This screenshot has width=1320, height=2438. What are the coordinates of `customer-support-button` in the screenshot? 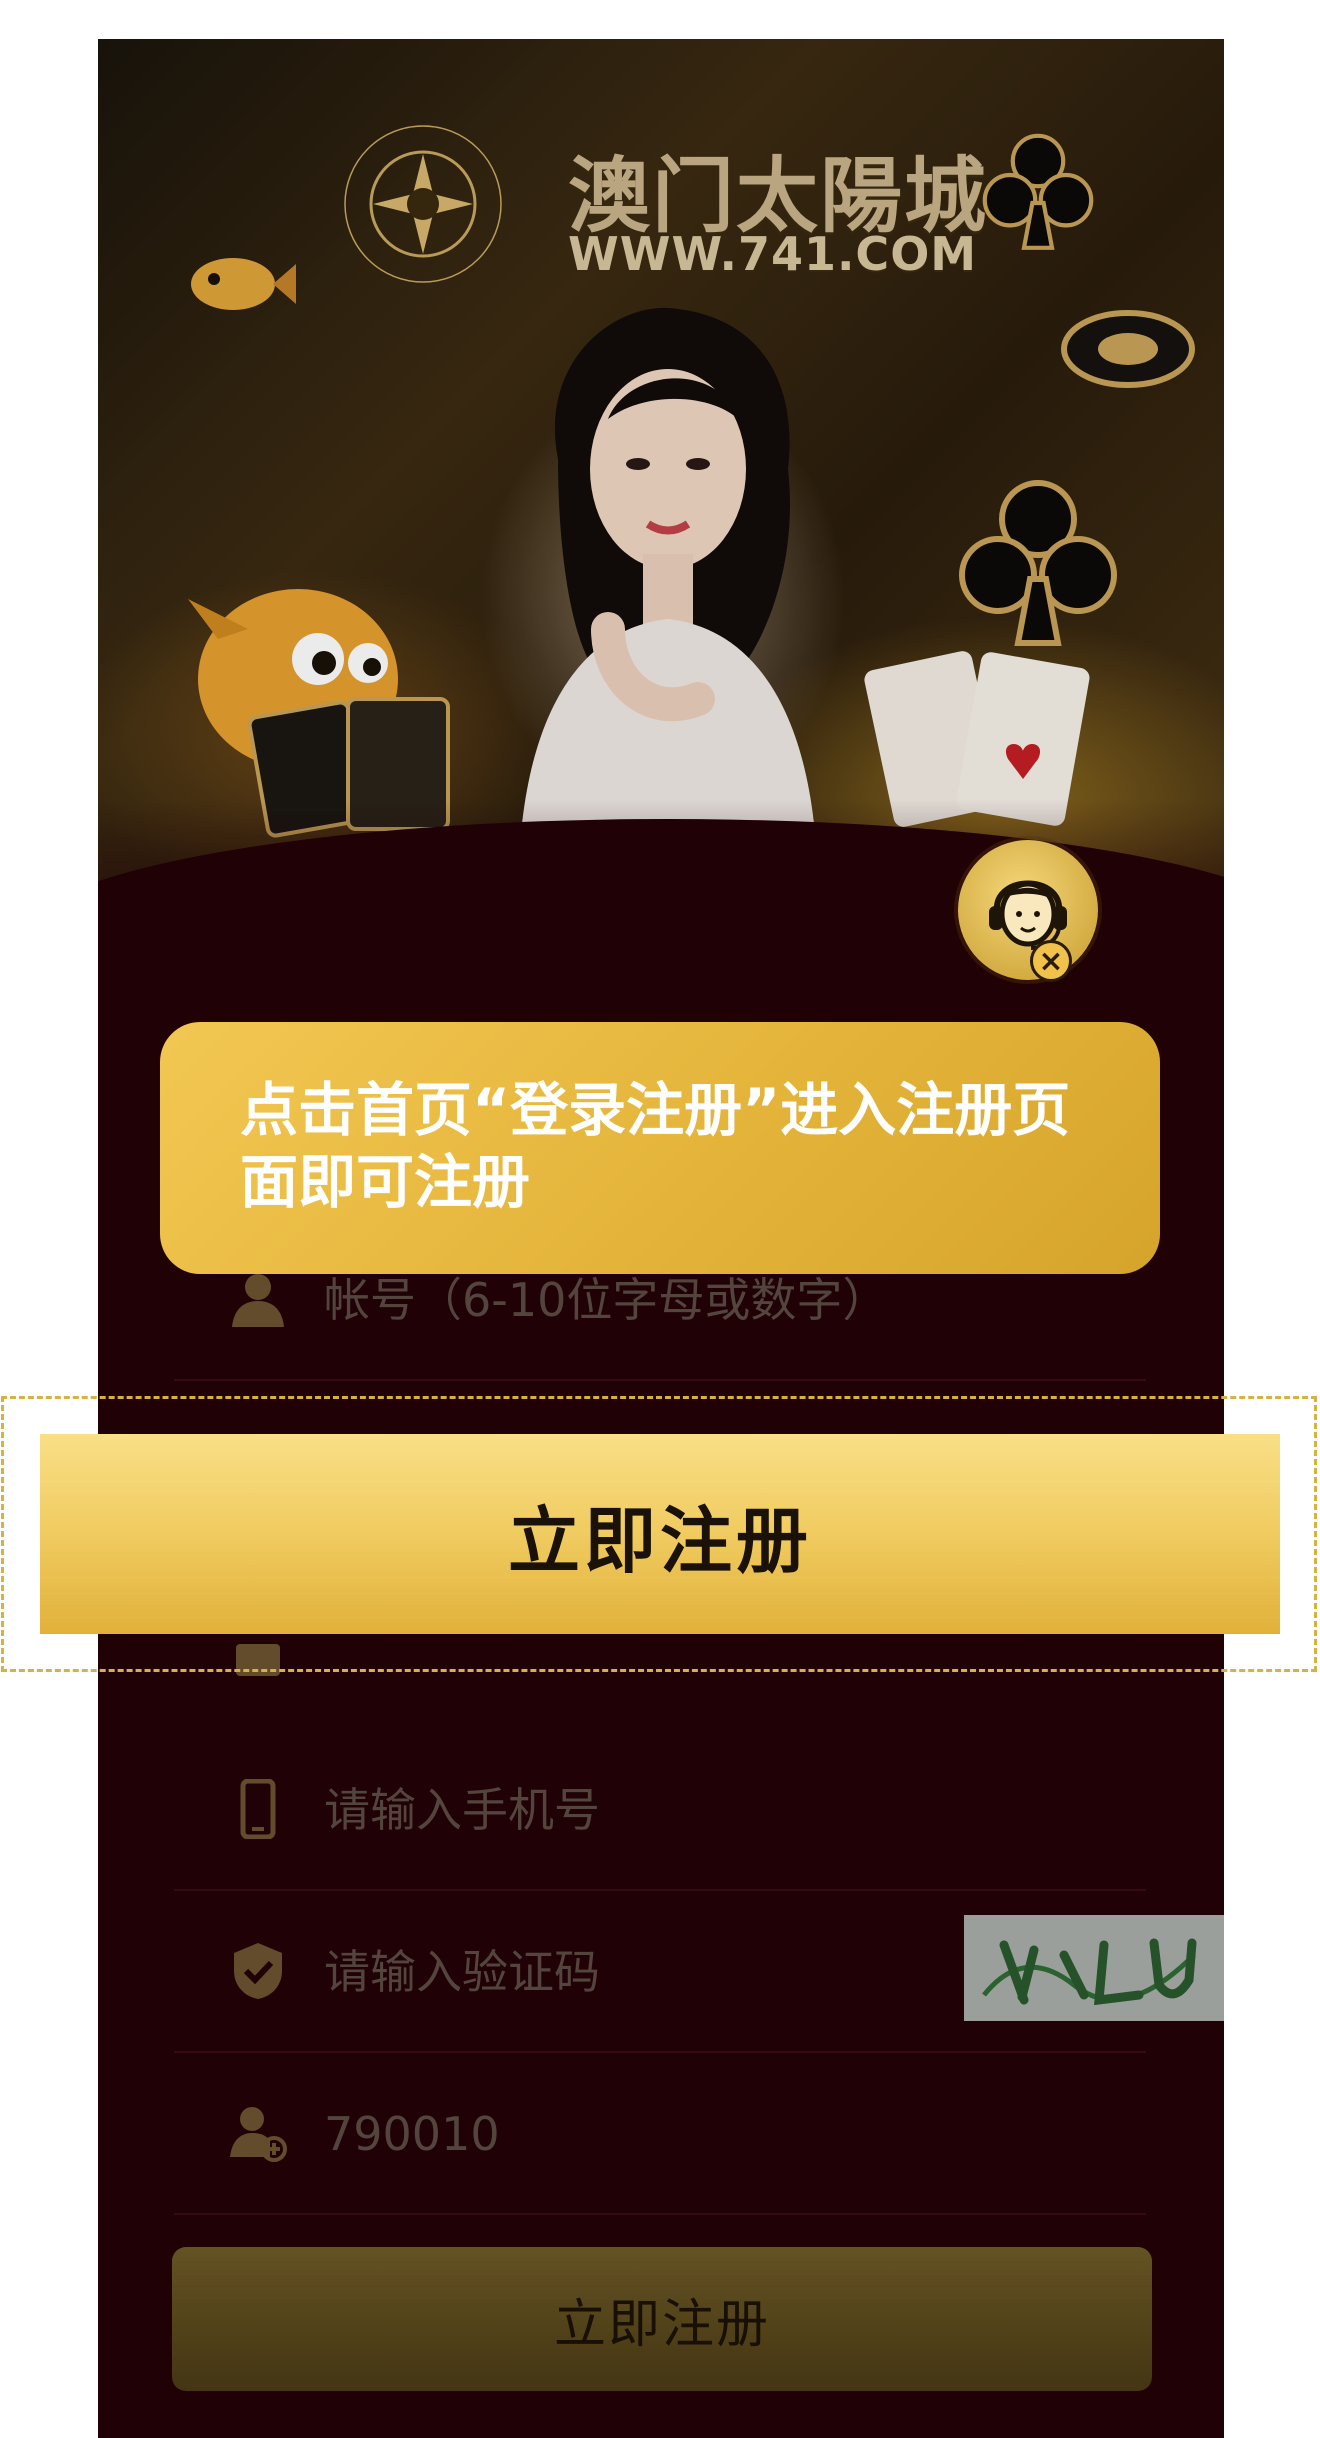 It's located at (1028, 910).